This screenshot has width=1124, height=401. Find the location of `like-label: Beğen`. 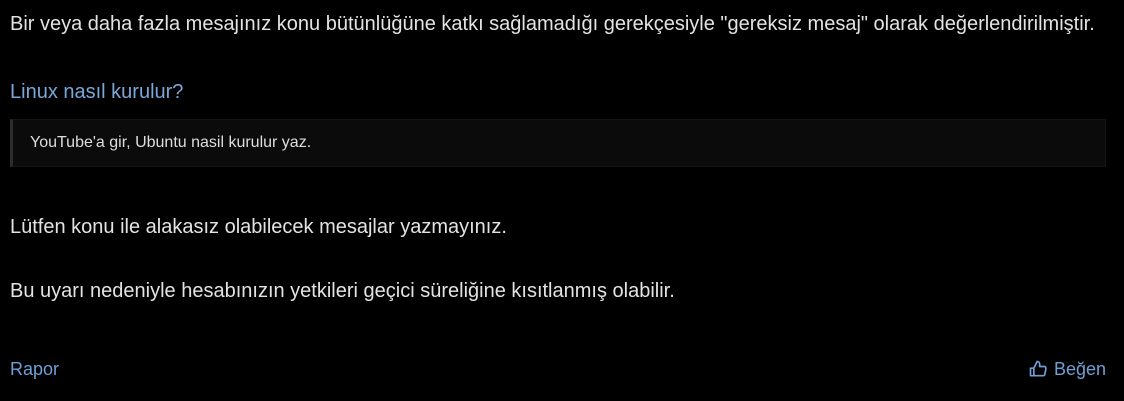

like-label: Beğen is located at coordinates (1079, 368).